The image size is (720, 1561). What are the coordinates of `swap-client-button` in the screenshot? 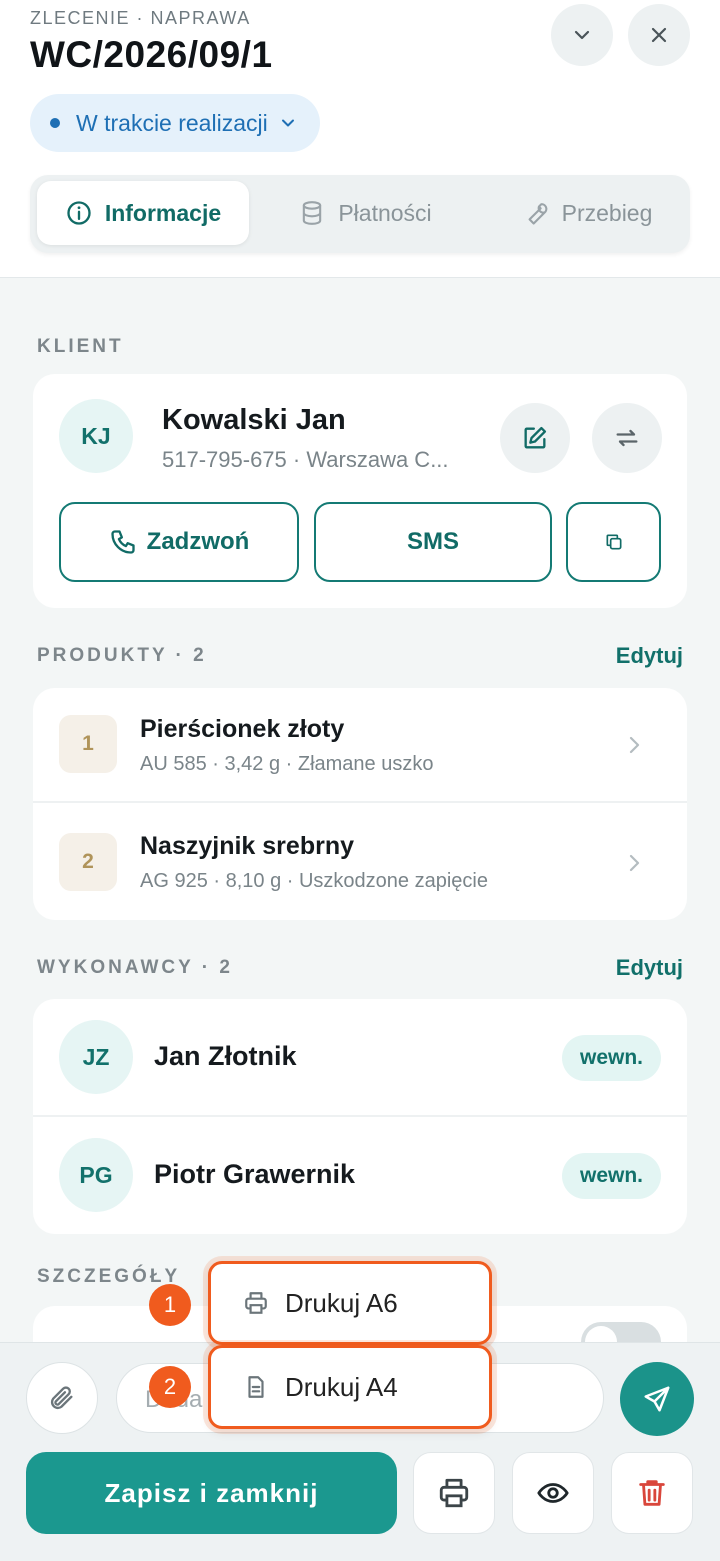 It's located at (627, 438).